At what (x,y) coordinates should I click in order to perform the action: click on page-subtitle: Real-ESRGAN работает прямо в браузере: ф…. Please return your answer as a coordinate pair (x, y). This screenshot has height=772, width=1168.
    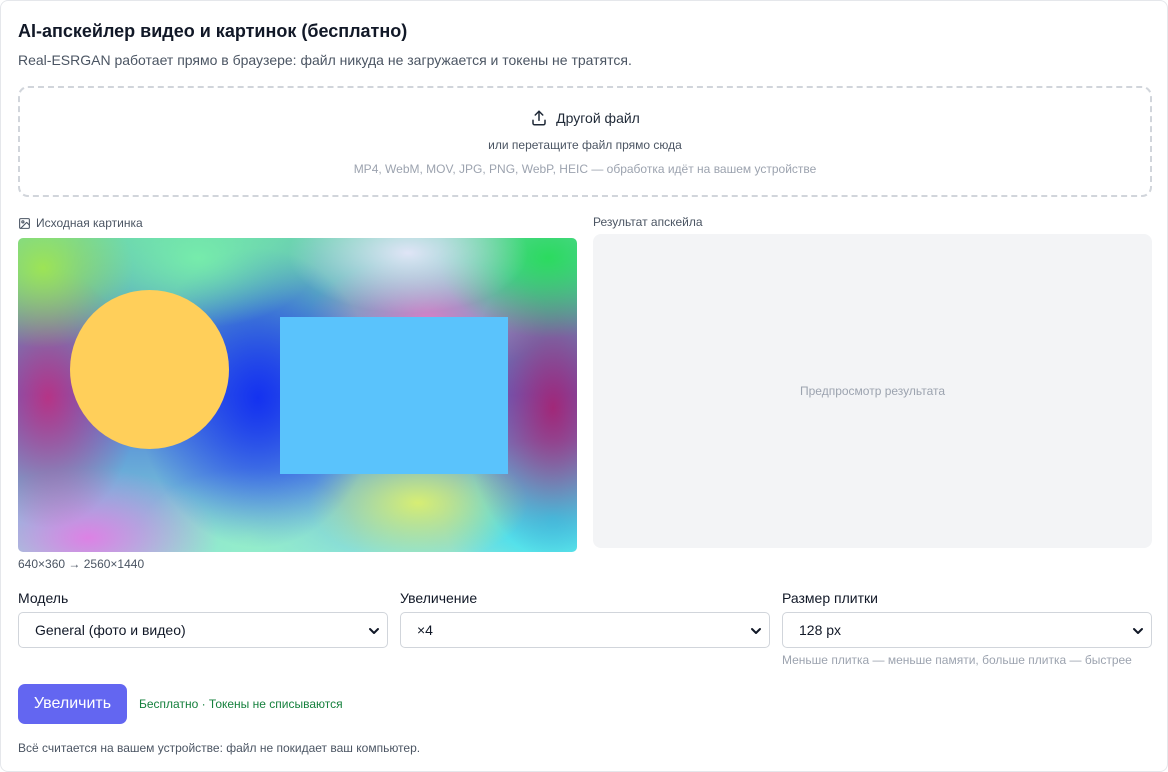
    Looking at the image, I should click on (325, 60).